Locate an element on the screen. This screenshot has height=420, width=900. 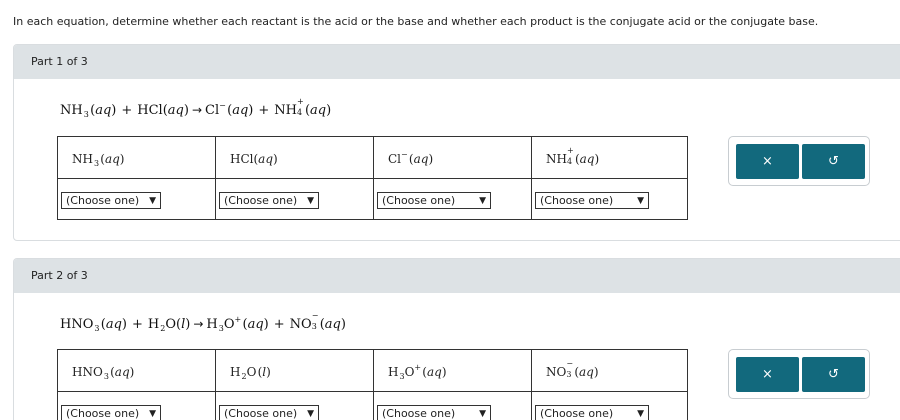
part-2-label: Part 2 of 3 is located at coordinates (59, 275).